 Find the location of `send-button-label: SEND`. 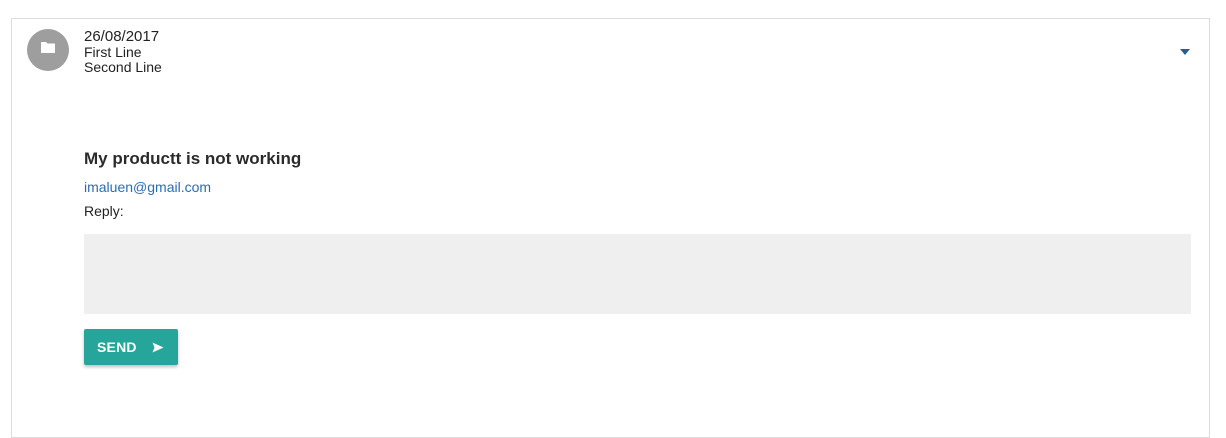

send-button-label: SEND is located at coordinates (117, 347).